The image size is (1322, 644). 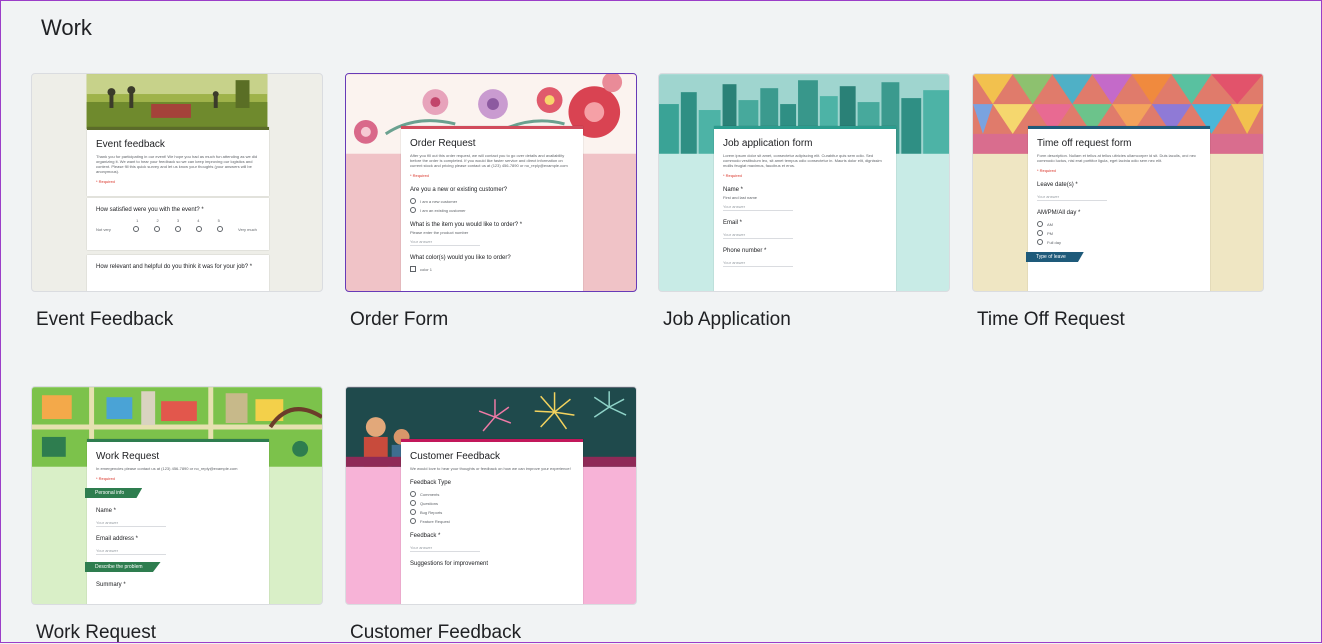 I want to click on scale-number: 3, so click(x=178, y=220).